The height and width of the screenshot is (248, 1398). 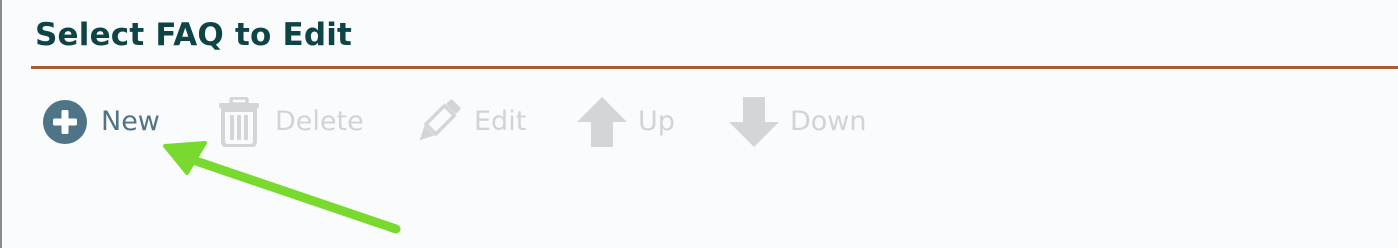 I want to click on panel-left-border, so click(x=1, y=124).